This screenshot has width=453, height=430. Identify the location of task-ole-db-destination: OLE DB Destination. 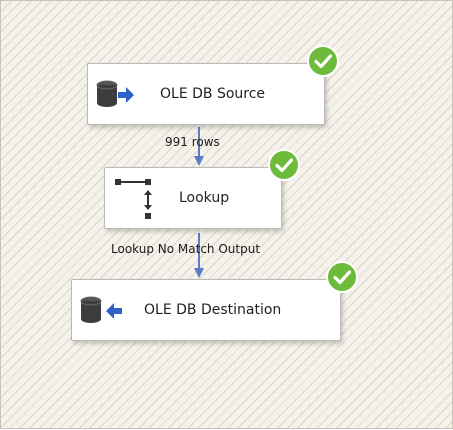
(206, 310).